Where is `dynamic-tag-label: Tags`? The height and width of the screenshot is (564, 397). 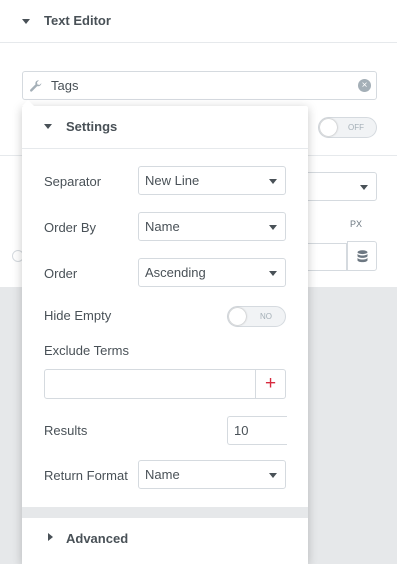
dynamic-tag-label: Tags is located at coordinates (65, 85).